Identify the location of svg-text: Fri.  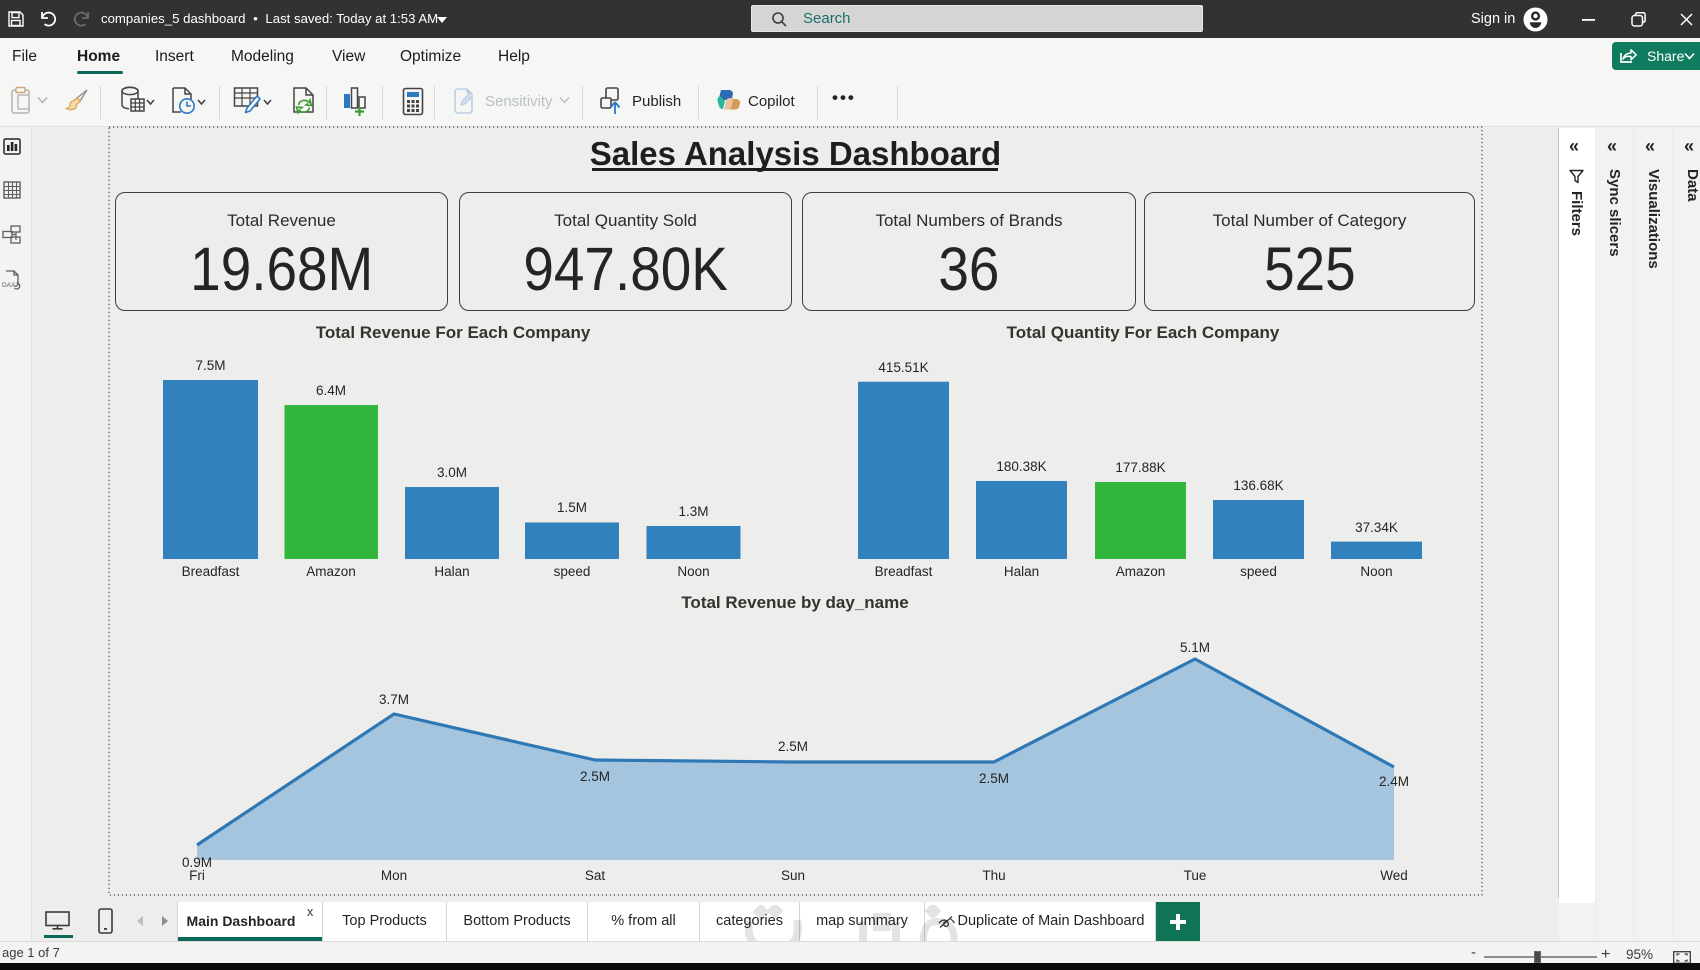
(197, 875).